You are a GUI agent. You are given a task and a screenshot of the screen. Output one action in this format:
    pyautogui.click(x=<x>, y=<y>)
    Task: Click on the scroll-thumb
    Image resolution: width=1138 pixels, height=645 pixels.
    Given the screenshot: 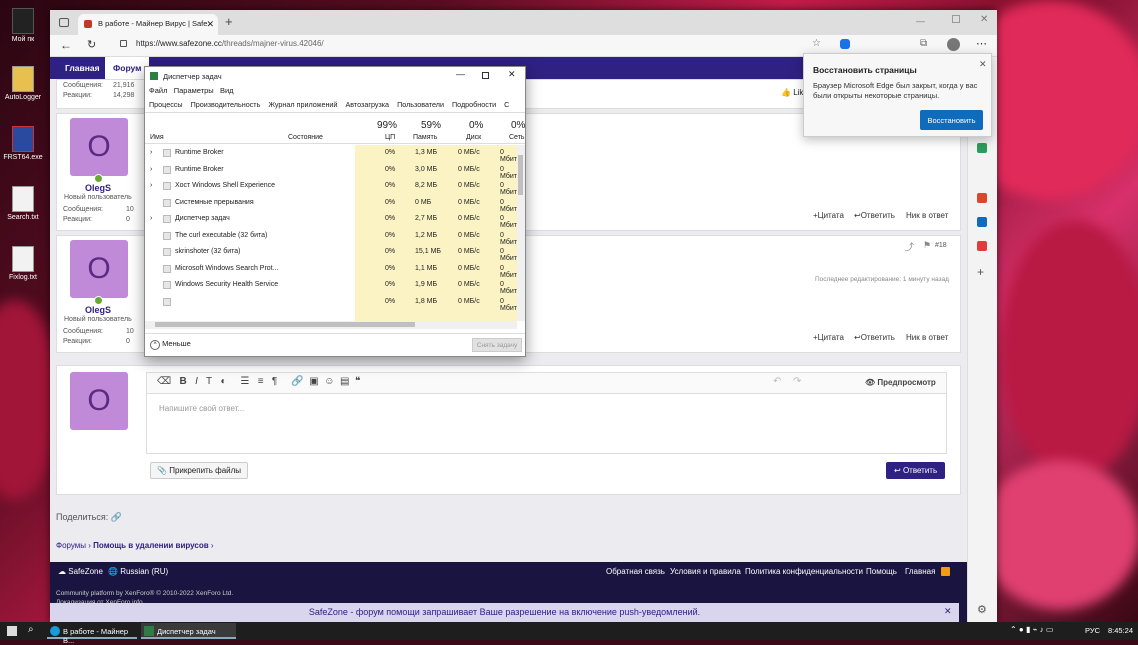 What is the action you would take?
    pyautogui.click(x=285, y=324)
    